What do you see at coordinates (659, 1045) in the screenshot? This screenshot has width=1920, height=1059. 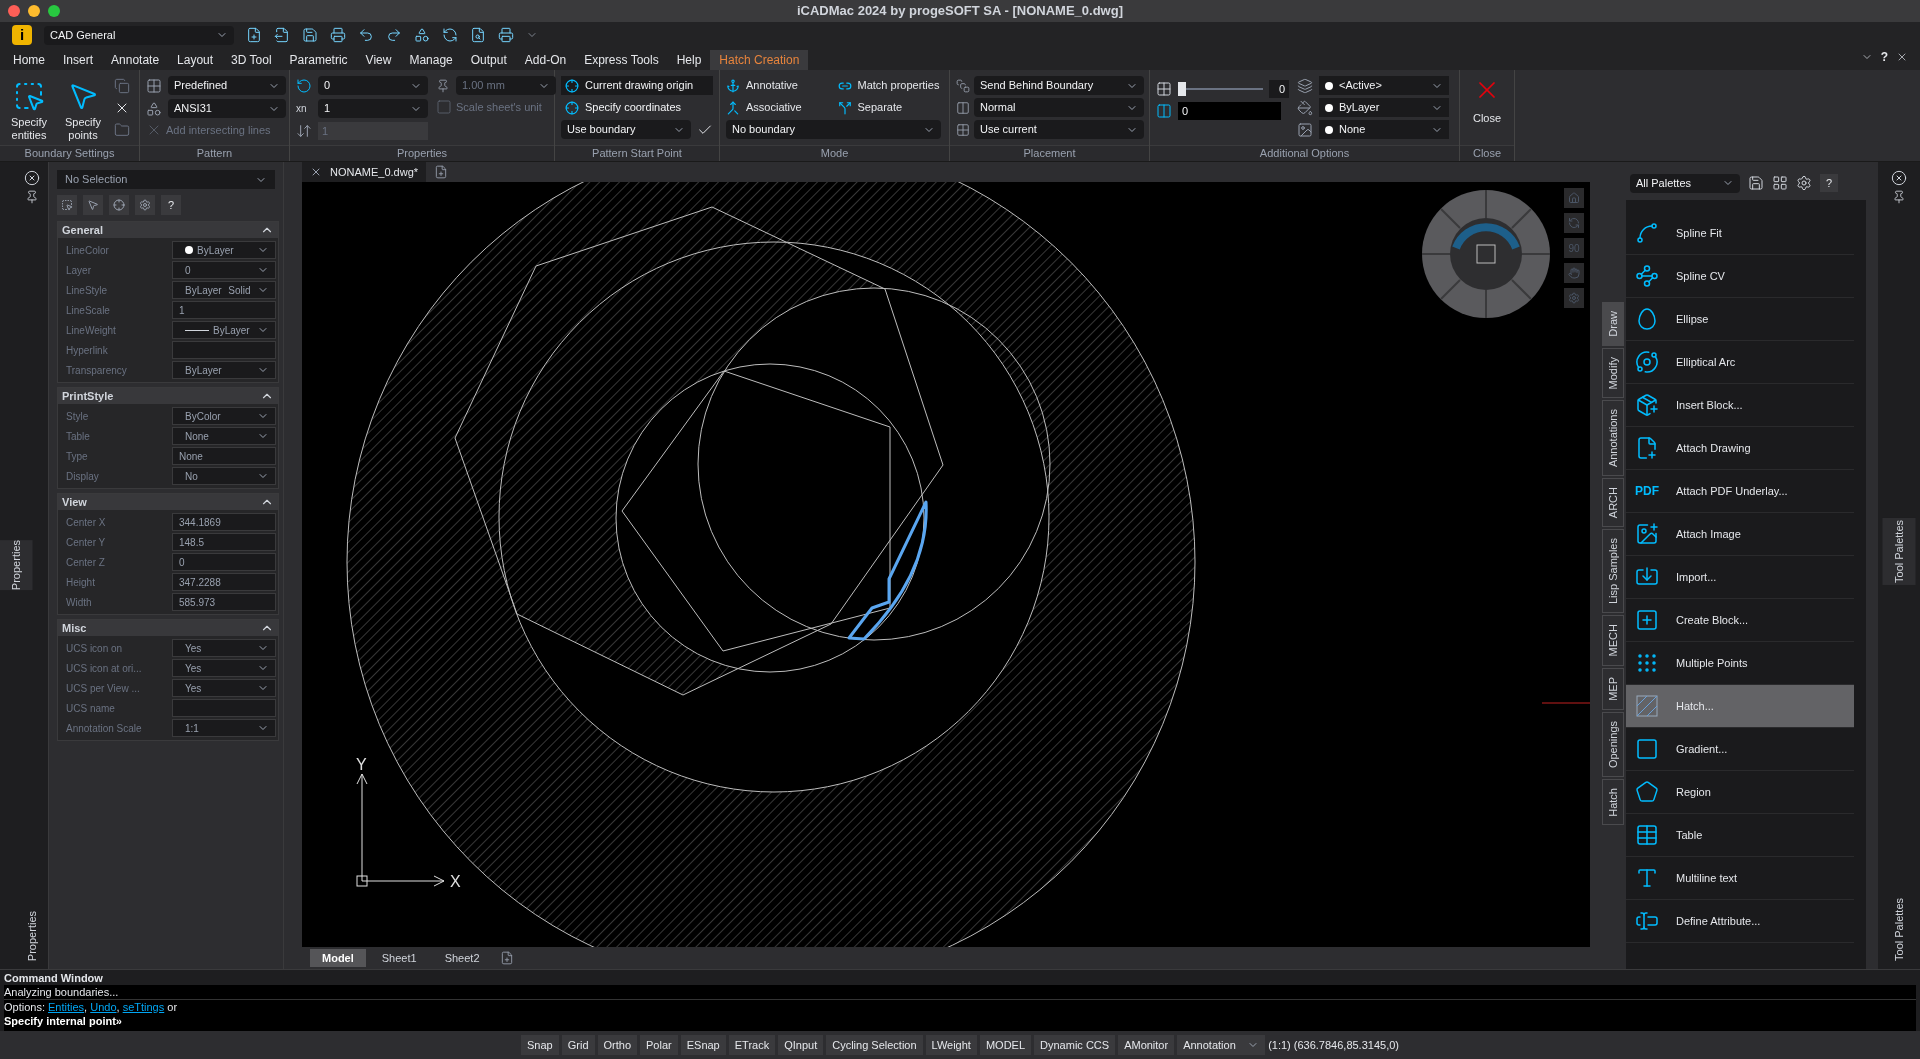 I see `status-toggle: Polar` at bounding box center [659, 1045].